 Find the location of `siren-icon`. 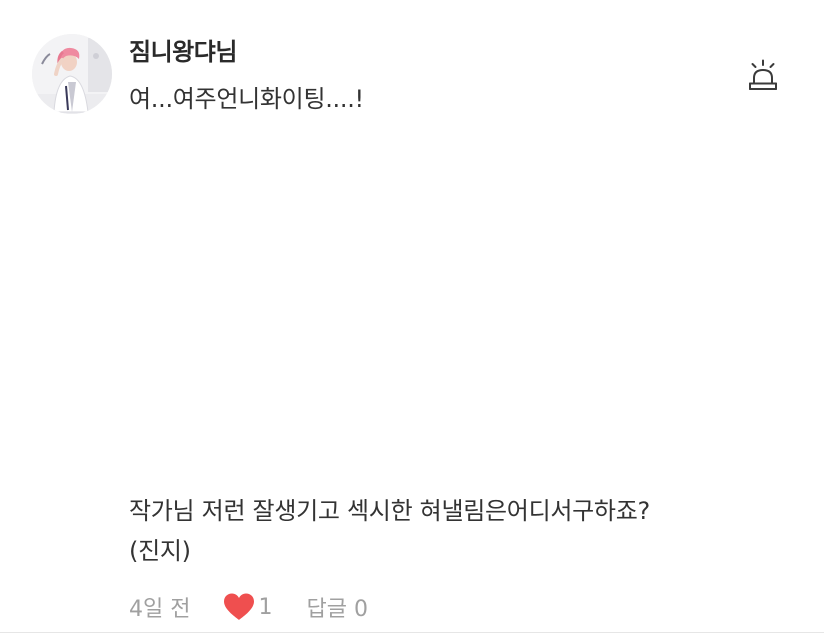

siren-icon is located at coordinates (763, 74).